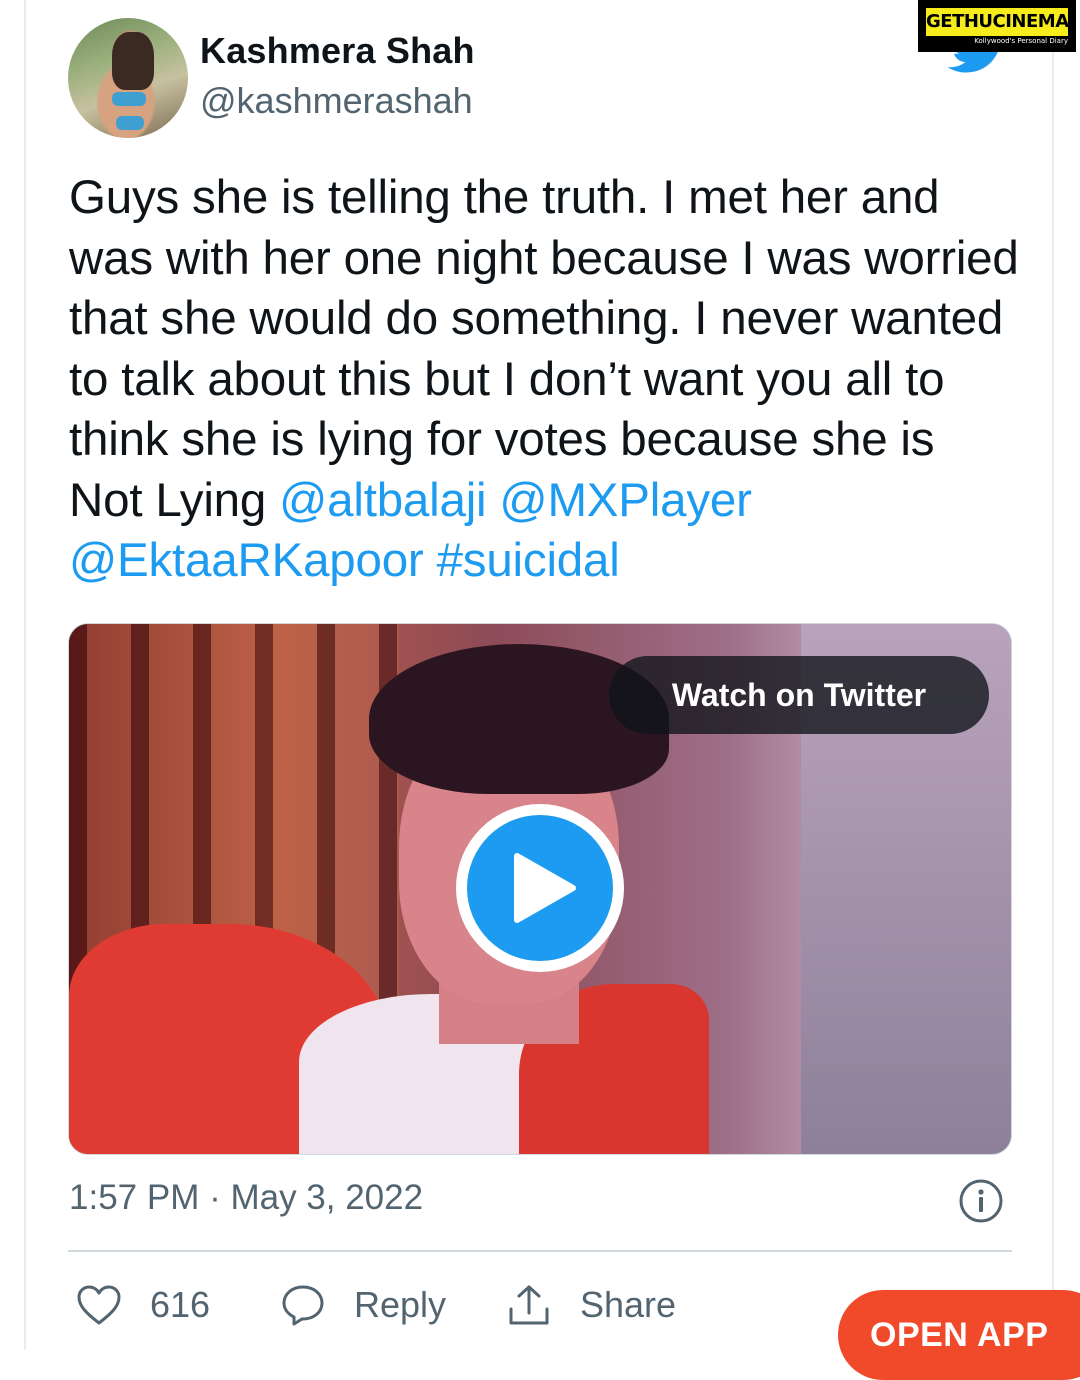  What do you see at coordinates (337, 51) in the screenshot?
I see `author-display-name: Kashmera Shah` at bounding box center [337, 51].